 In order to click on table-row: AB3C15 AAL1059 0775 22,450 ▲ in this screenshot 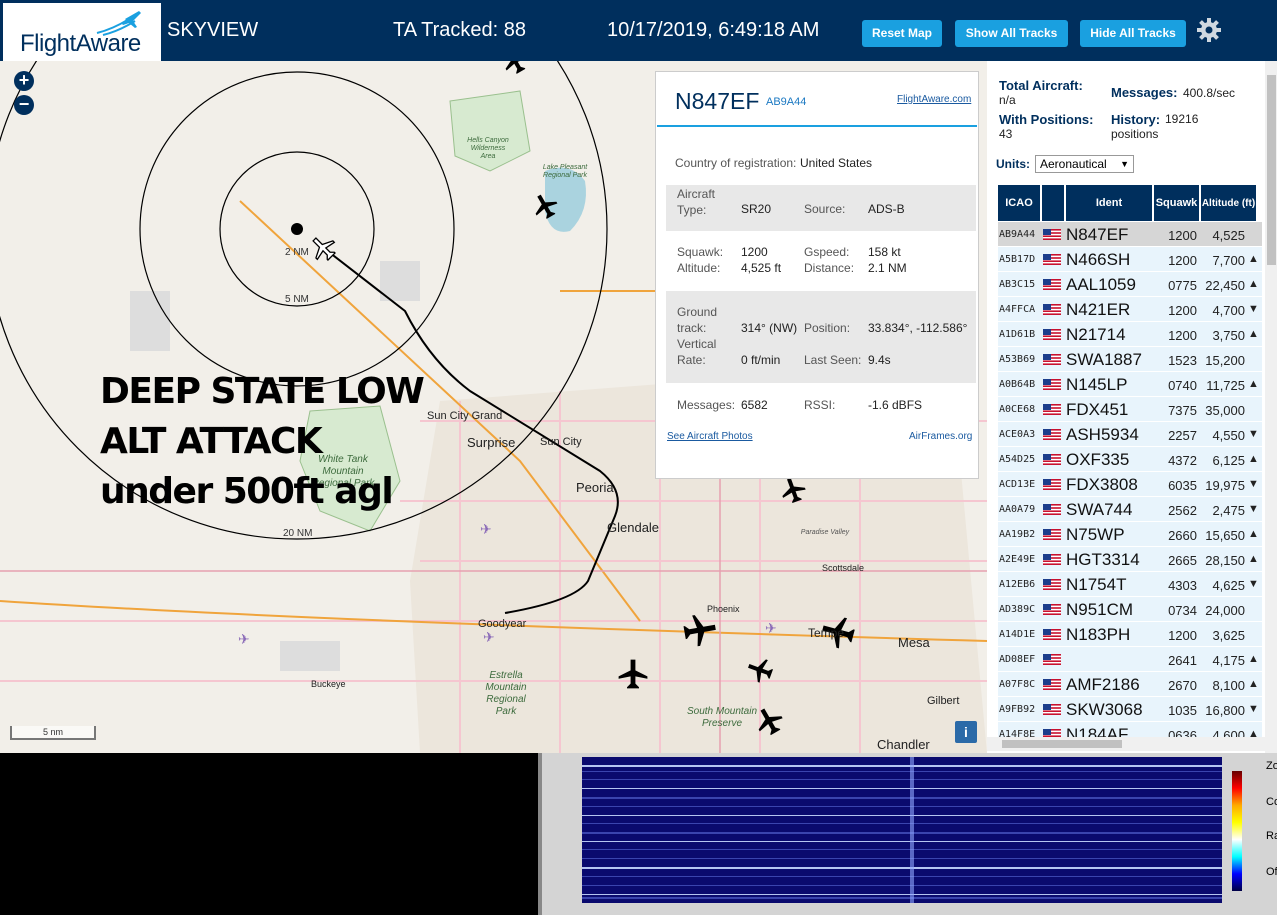, I will do `click(1130, 284)`.